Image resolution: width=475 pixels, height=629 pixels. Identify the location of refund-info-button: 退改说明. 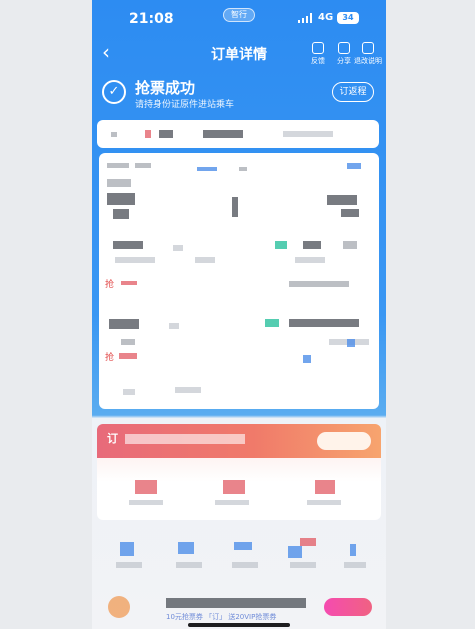
(368, 54).